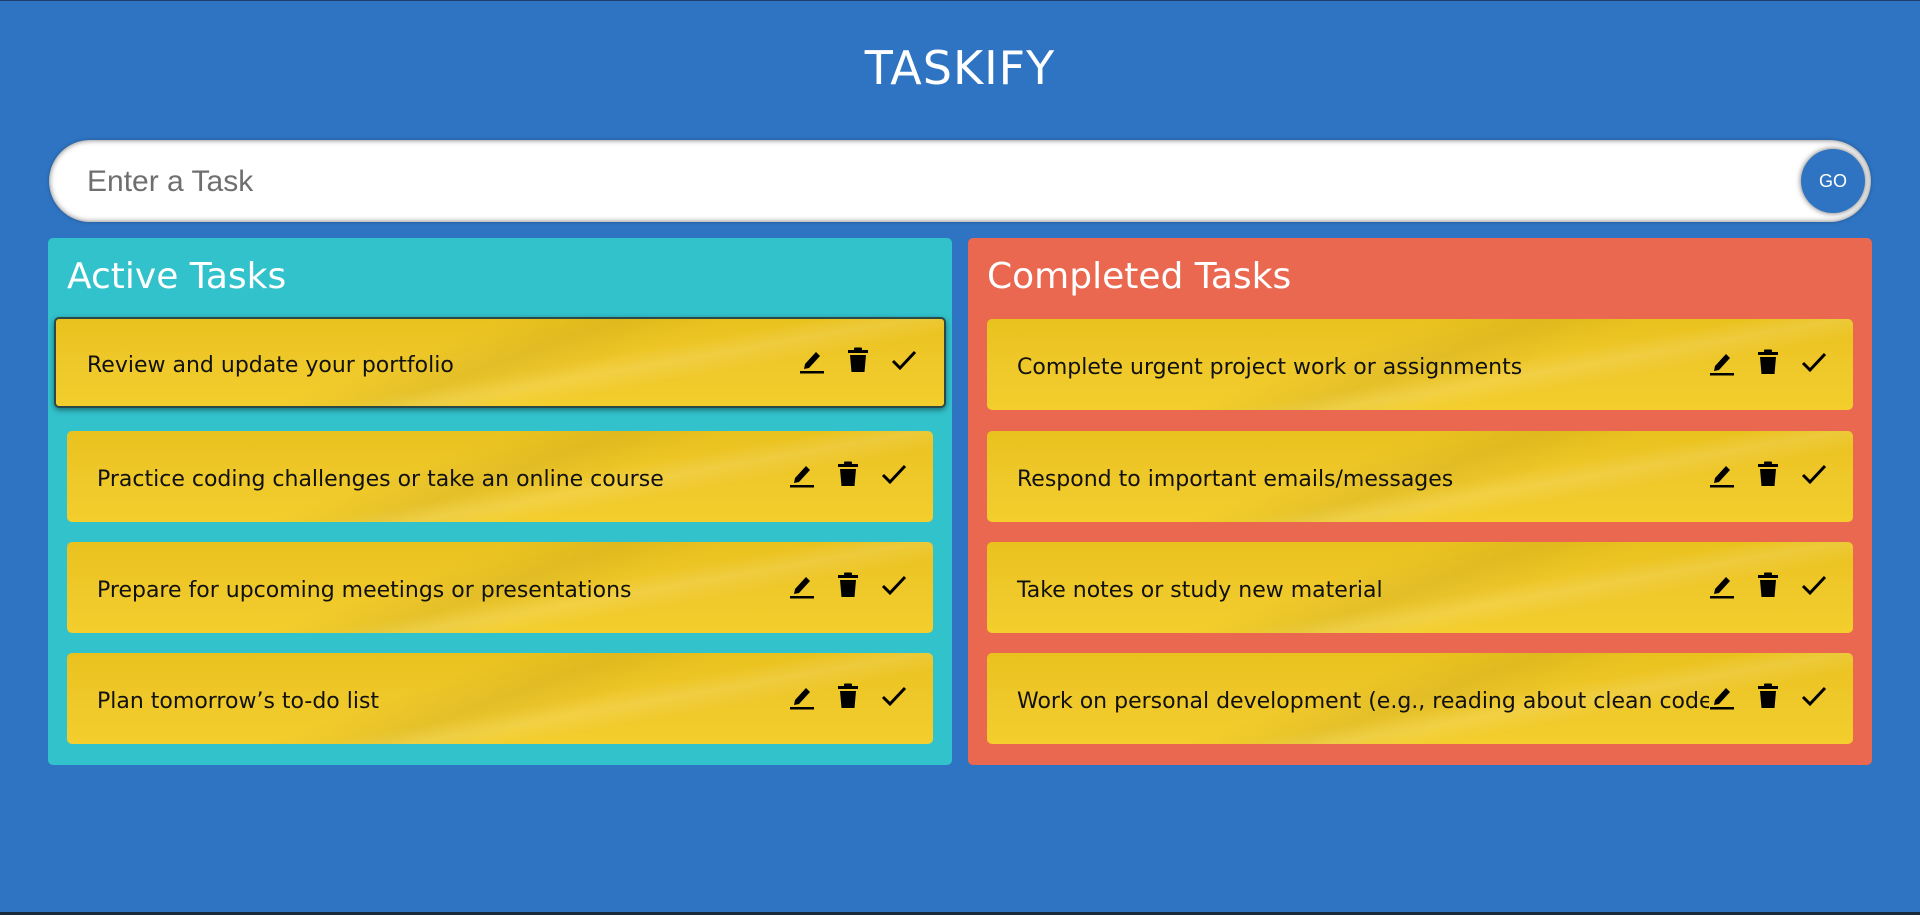 This screenshot has height=915, width=1920. I want to click on task-card: Review and update your portfolio, so click(500, 362).